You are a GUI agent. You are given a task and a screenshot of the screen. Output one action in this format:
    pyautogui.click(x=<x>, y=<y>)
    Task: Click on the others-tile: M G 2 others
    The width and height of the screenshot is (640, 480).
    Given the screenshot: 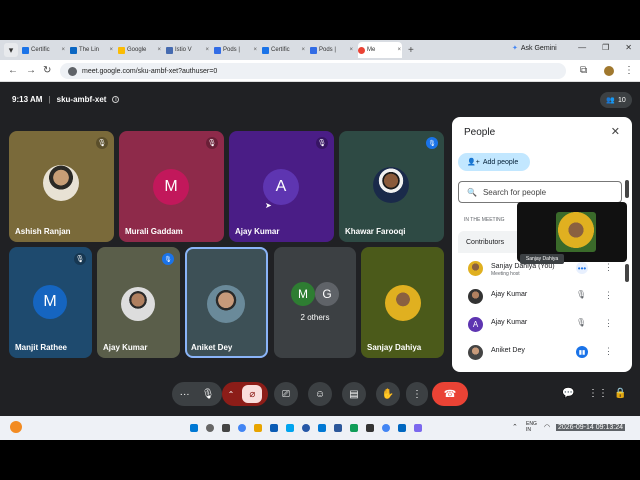 What is the action you would take?
    pyautogui.click(x=315, y=302)
    